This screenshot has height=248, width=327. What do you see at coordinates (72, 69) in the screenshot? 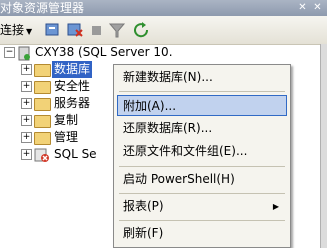
I see `tree-label-databases: 数据库` at bounding box center [72, 69].